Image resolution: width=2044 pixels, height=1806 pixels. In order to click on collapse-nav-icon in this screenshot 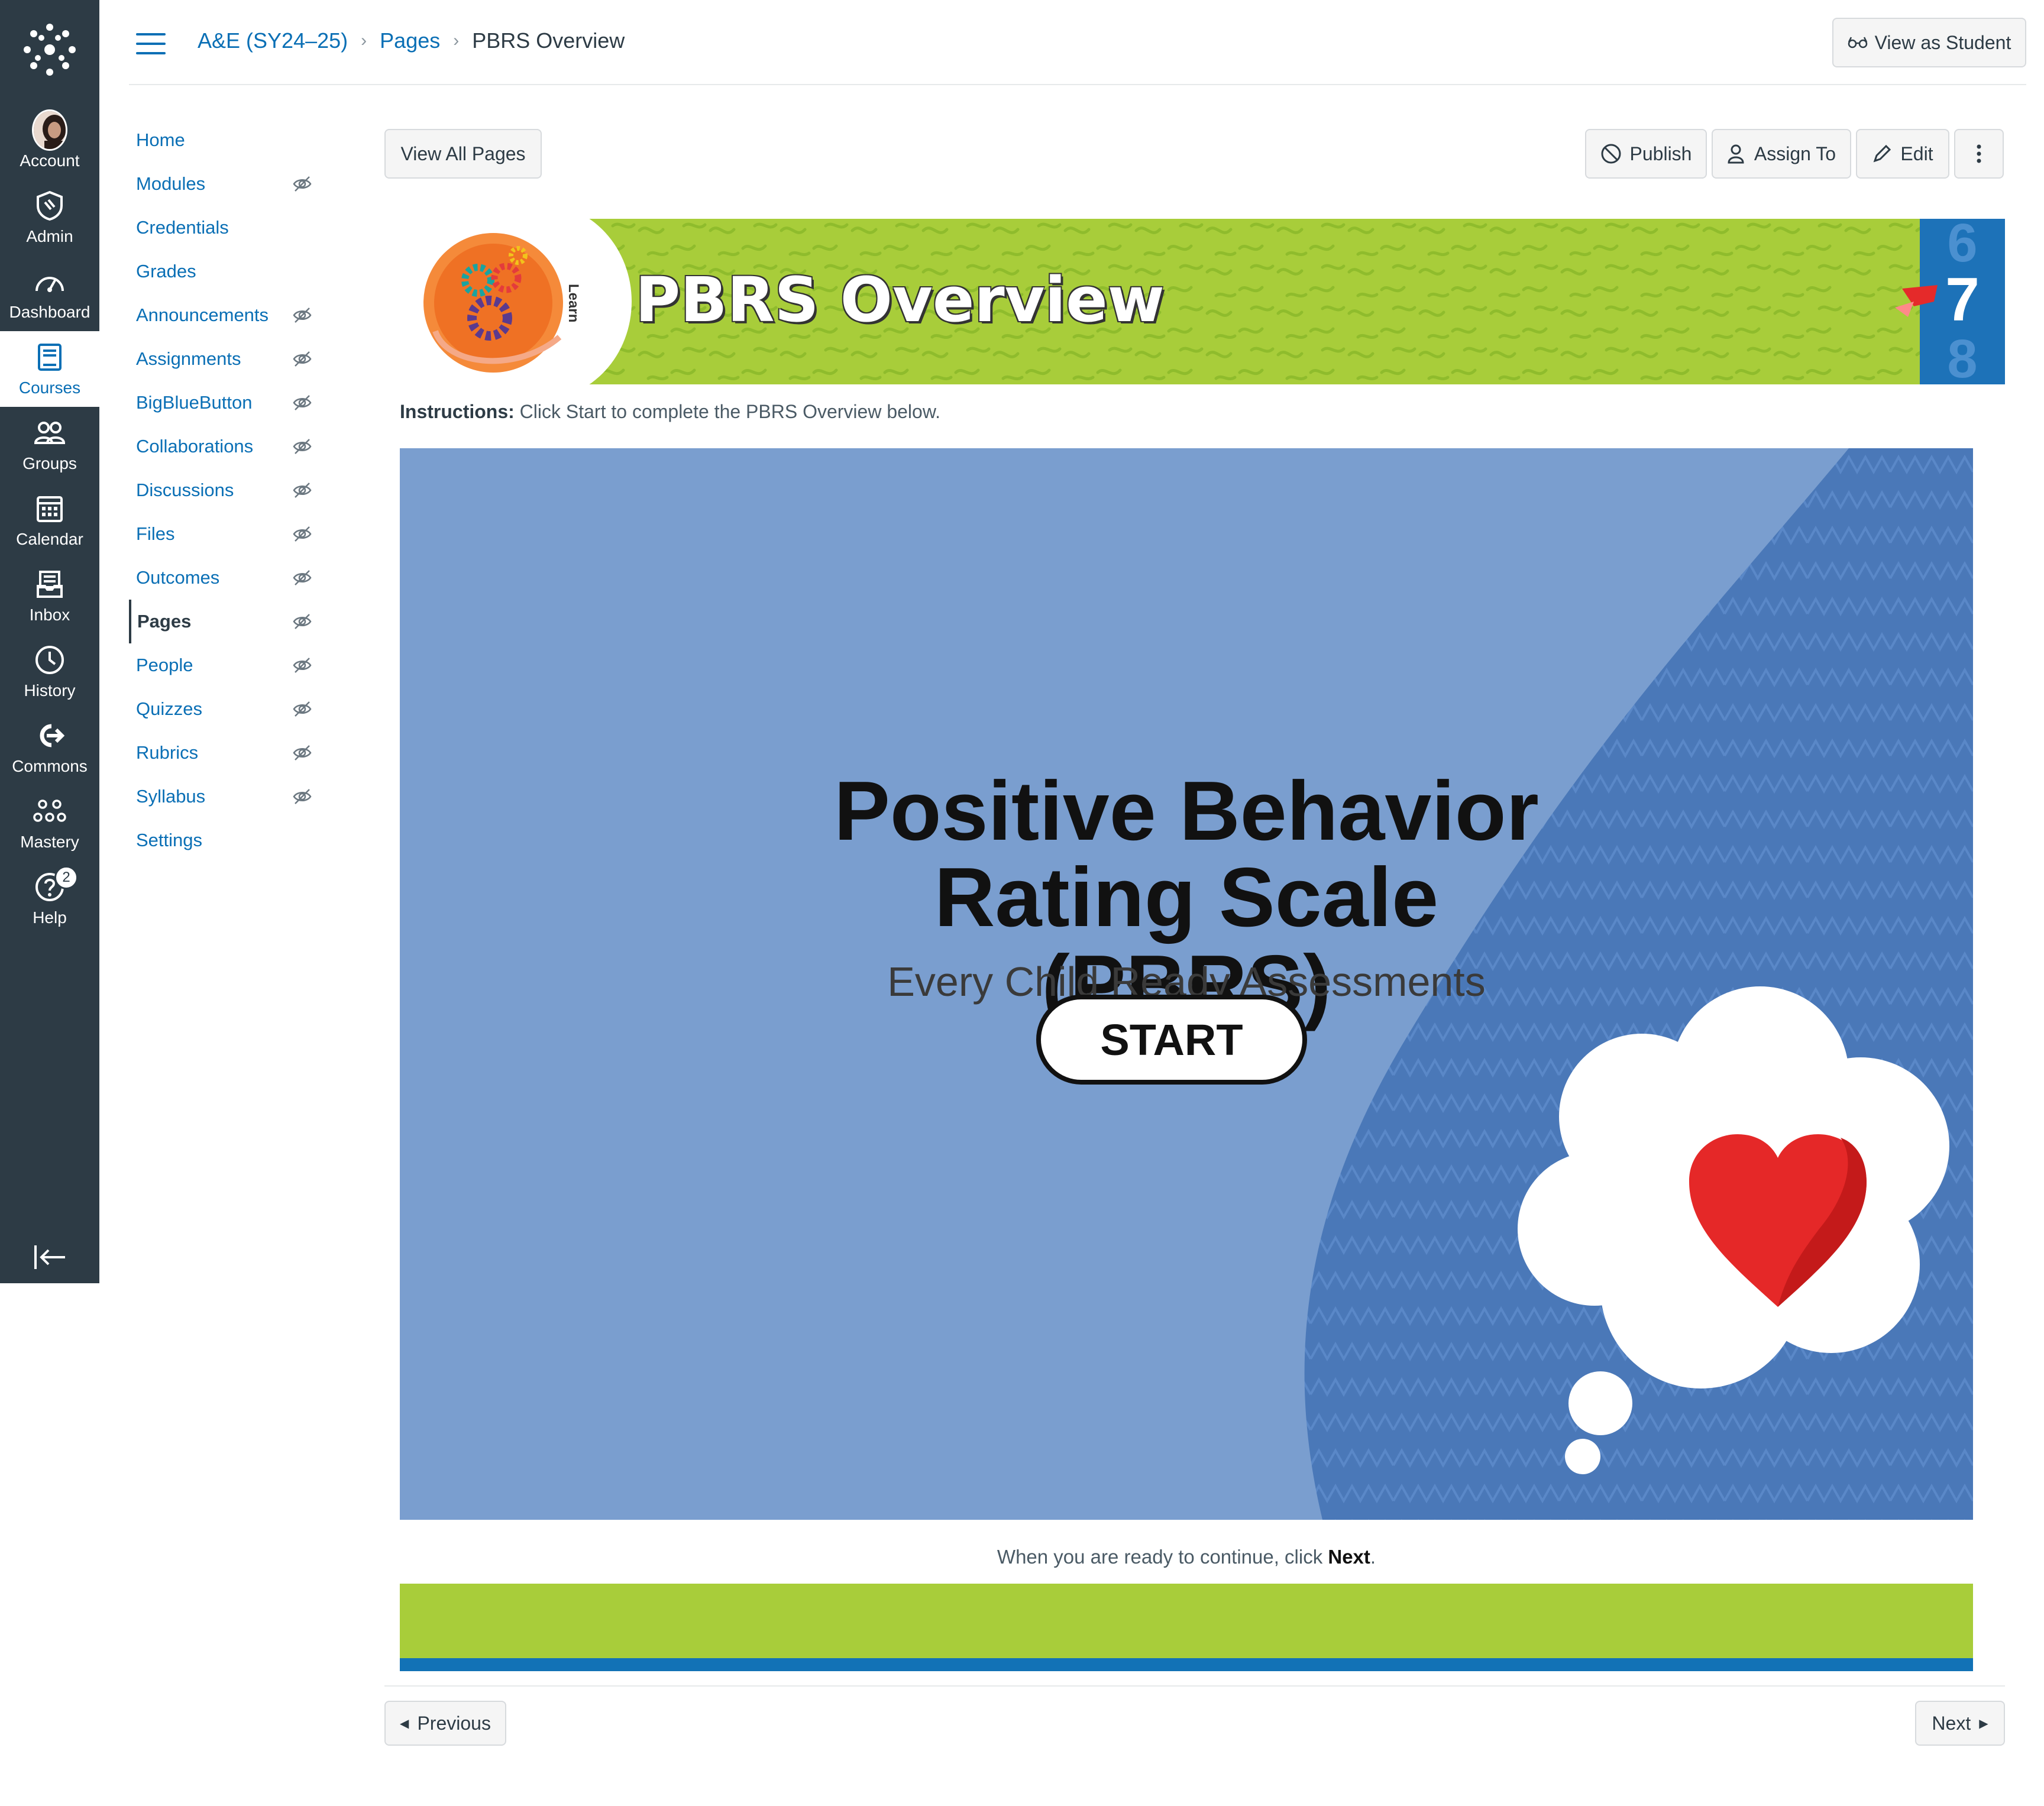, I will do `click(50, 1257)`.